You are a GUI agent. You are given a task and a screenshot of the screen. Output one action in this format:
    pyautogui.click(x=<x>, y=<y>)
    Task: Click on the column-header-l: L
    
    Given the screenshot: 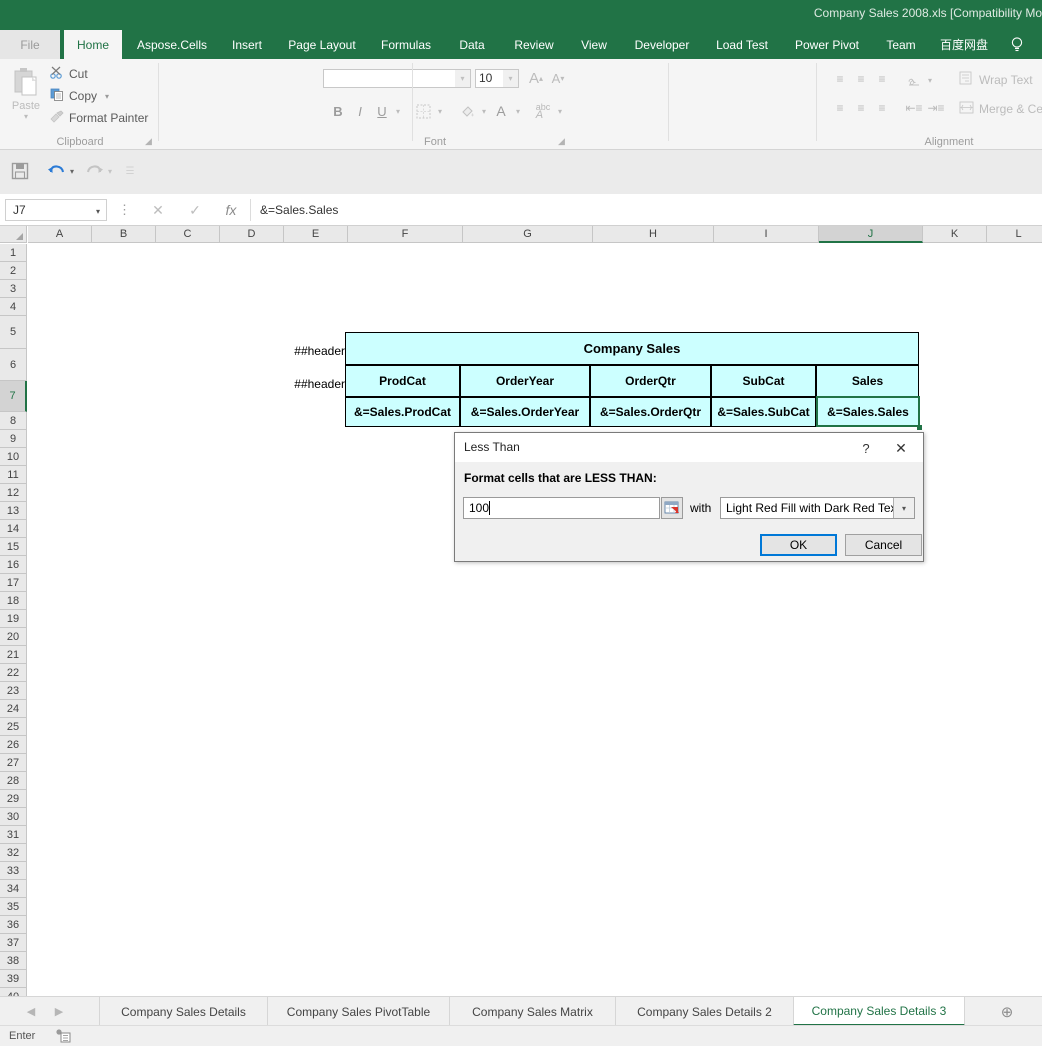 What is the action you would take?
    pyautogui.click(x=1014, y=234)
    